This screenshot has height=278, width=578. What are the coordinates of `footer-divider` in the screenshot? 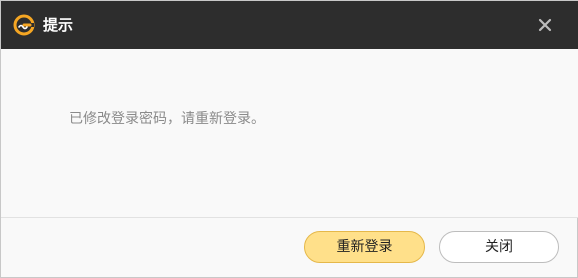 It's located at (289, 217).